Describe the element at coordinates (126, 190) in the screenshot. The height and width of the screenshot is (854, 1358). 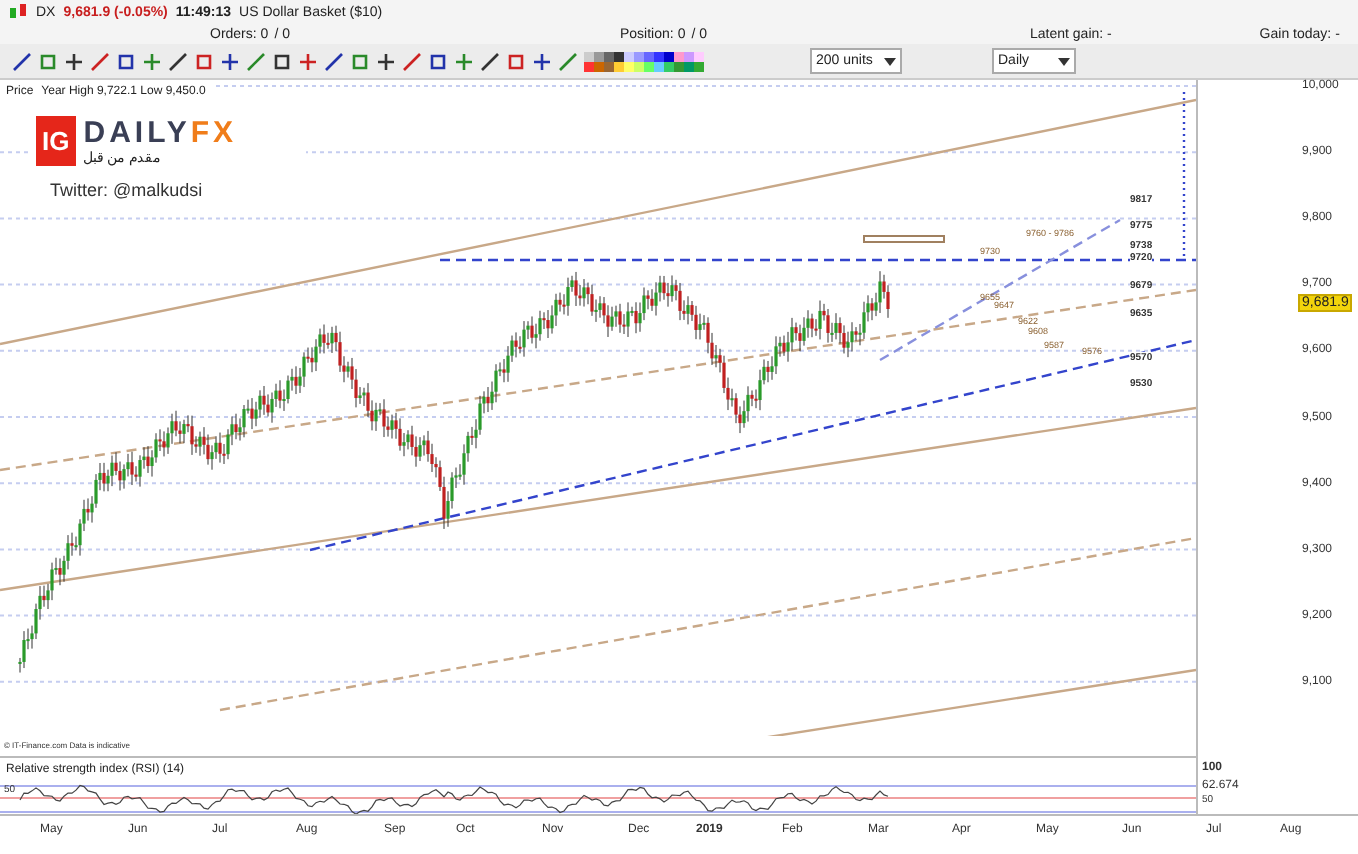
I see `twitter-handle: Twitter: @malkudsi` at that location.